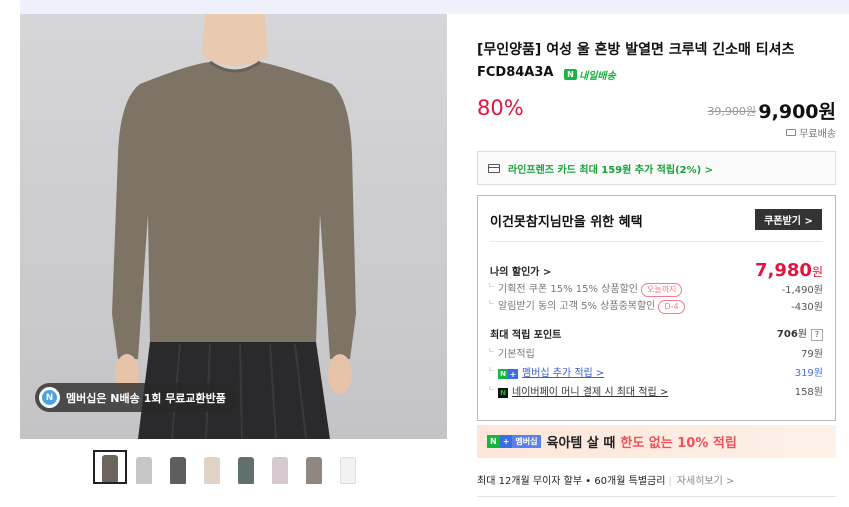 The width and height of the screenshot is (849, 507). What do you see at coordinates (520, 270) in the screenshot?
I see `my-discount-label: 나의 할인가 >` at bounding box center [520, 270].